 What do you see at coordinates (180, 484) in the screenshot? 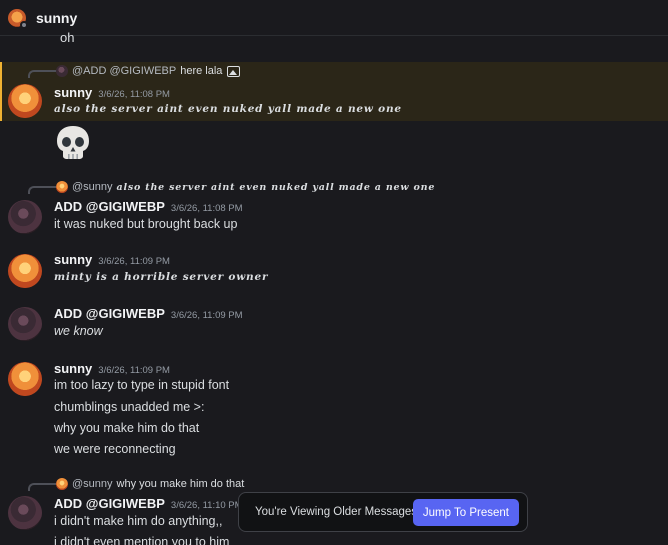
I see `reply-text: why you make him do that` at bounding box center [180, 484].